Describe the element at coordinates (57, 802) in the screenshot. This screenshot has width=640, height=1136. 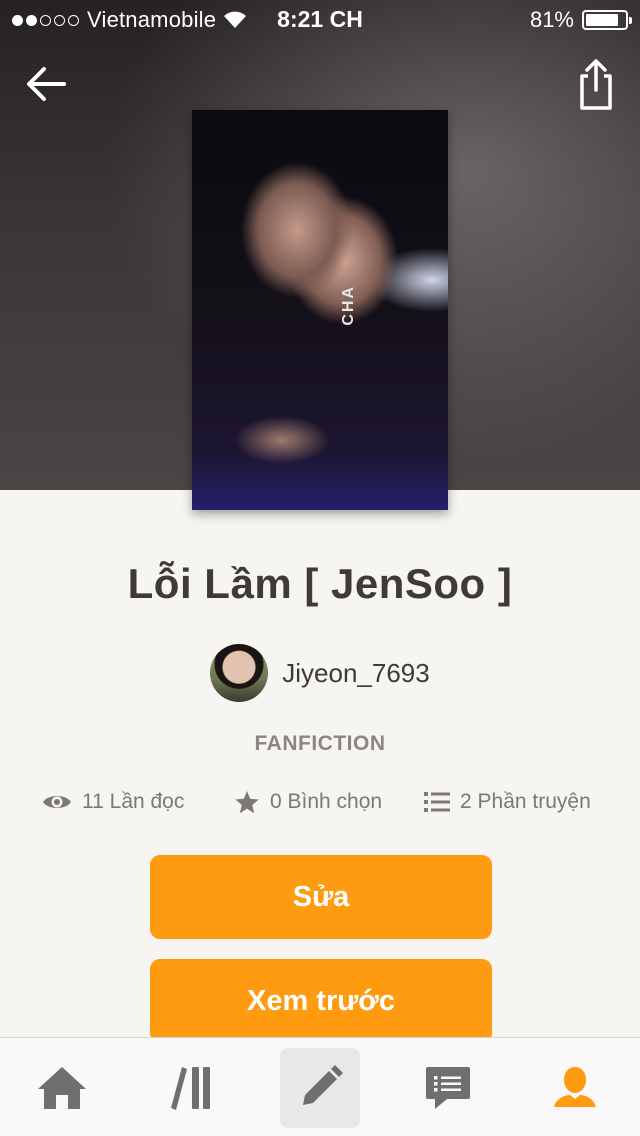
I see `eye-icon` at that location.